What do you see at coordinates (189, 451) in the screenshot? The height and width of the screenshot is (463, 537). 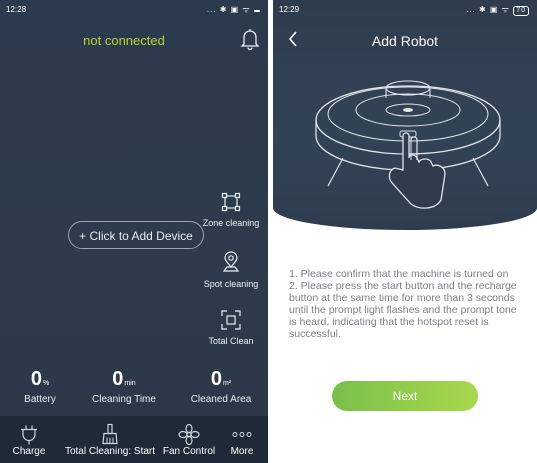 I see `nav-fan-control-label: Fan Control` at bounding box center [189, 451].